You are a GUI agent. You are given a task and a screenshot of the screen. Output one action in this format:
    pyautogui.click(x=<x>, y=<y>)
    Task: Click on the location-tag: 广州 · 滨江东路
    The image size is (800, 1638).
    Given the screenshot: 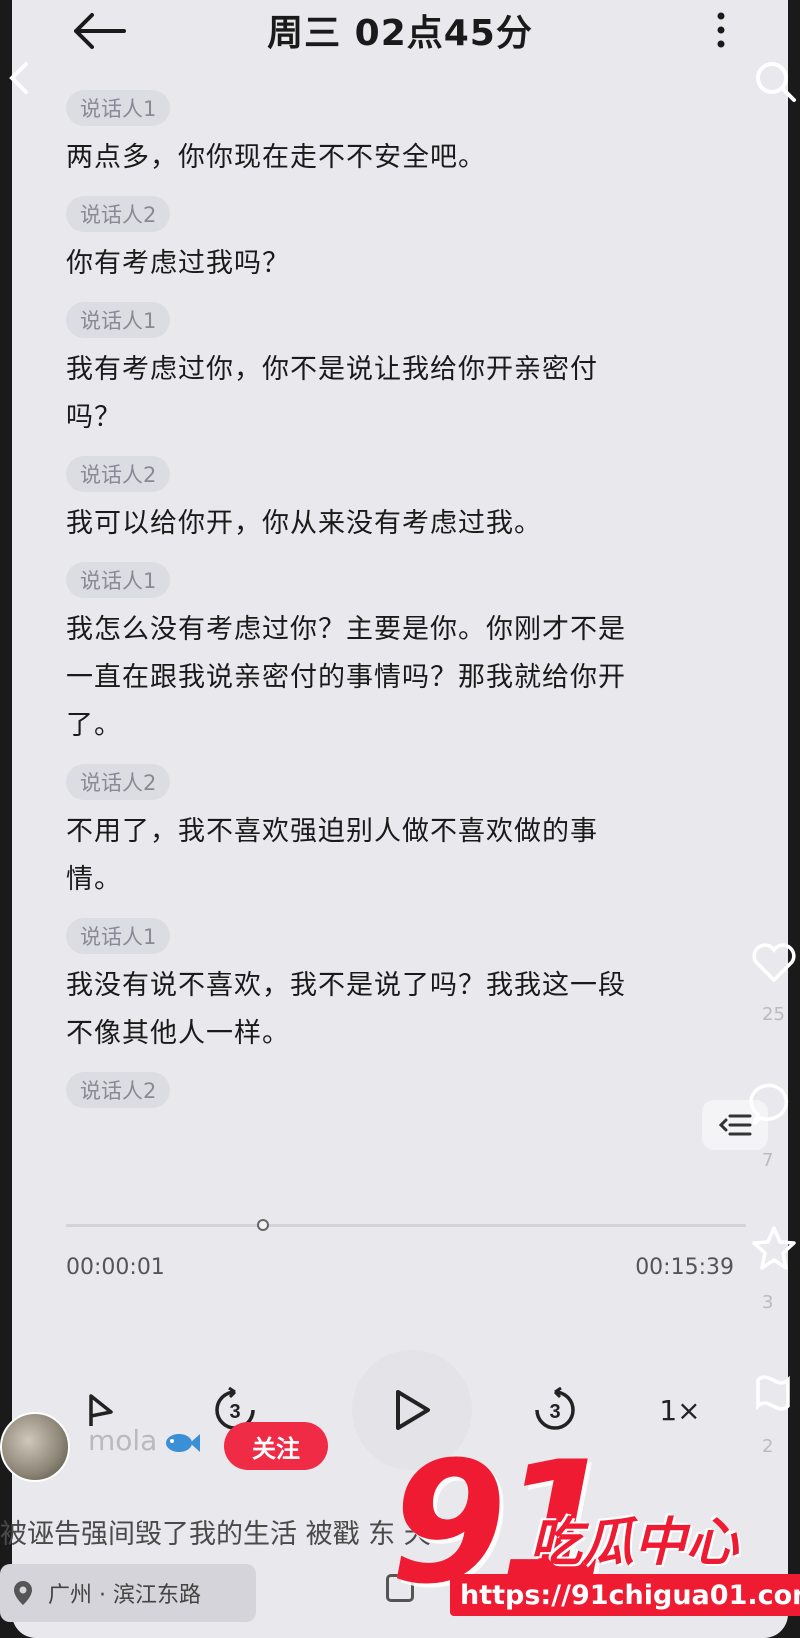 What is the action you would take?
    pyautogui.click(x=128, y=1593)
    